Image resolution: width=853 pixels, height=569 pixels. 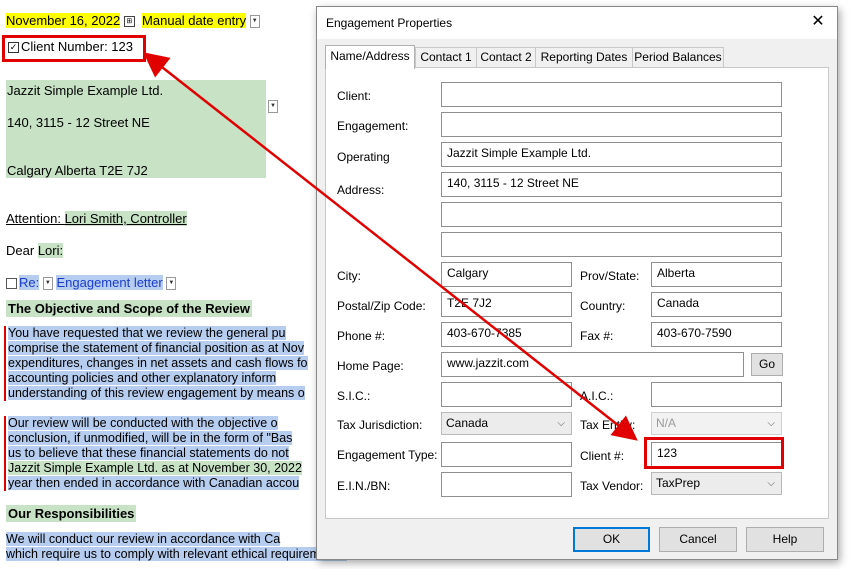 I want to click on tab-name-address: Name/Address, so click(x=370, y=57).